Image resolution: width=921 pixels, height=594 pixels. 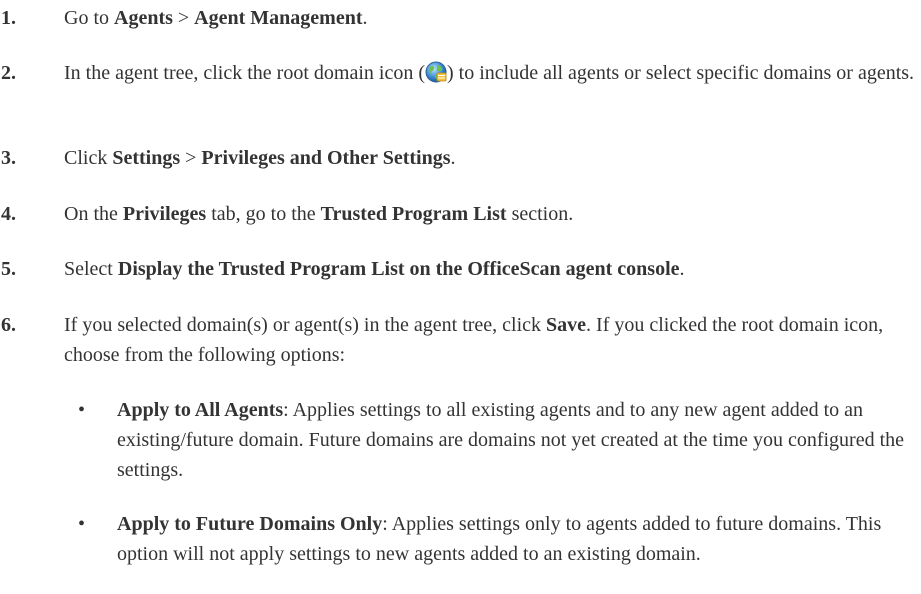 What do you see at coordinates (200, 410) in the screenshot?
I see `option-title: Apply to All Agents` at bounding box center [200, 410].